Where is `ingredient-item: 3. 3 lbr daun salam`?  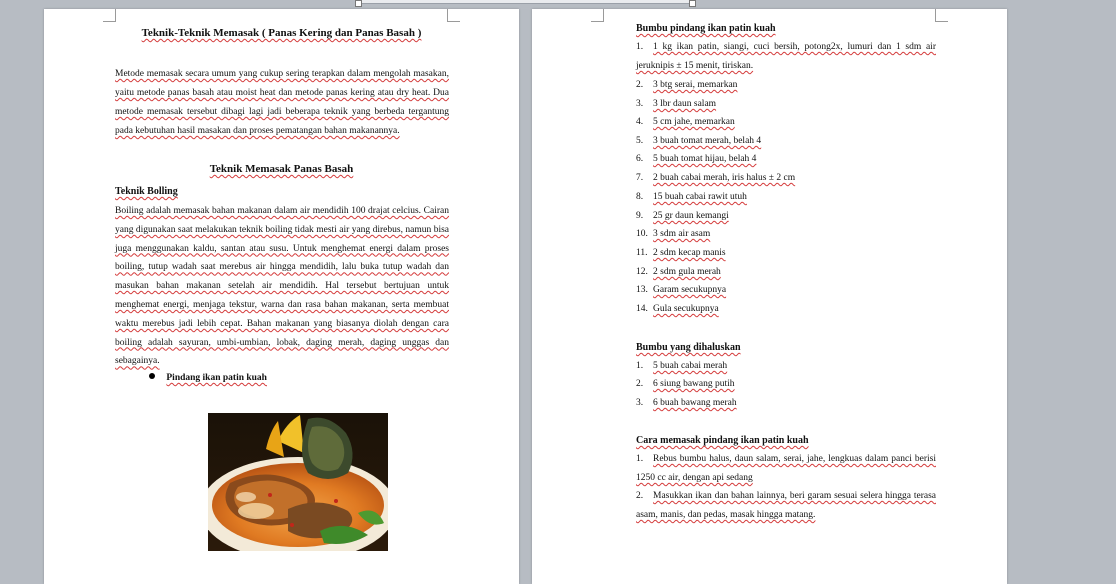
ingredient-item: 3. 3 lbr daun salam is located at coordinates (676, 104).